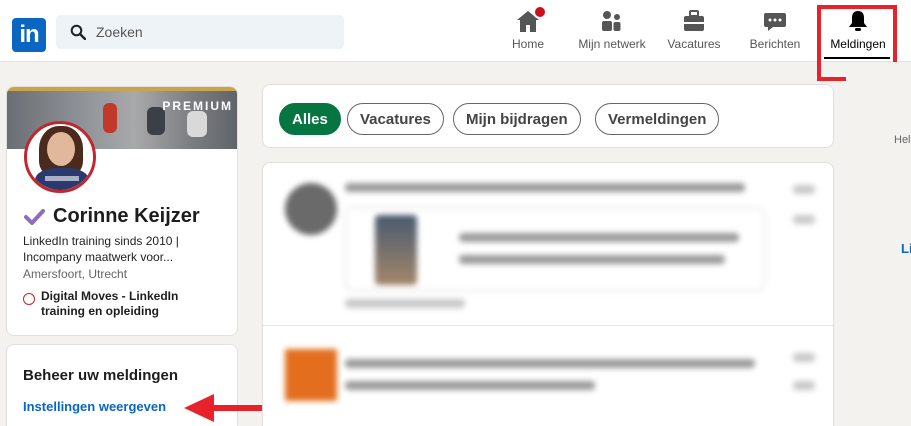 The image size is (911, 426). What do you see at coordinates (694, 21) in the screenshot?
I see `briefcase-icon` at bounding box center [694, 21].